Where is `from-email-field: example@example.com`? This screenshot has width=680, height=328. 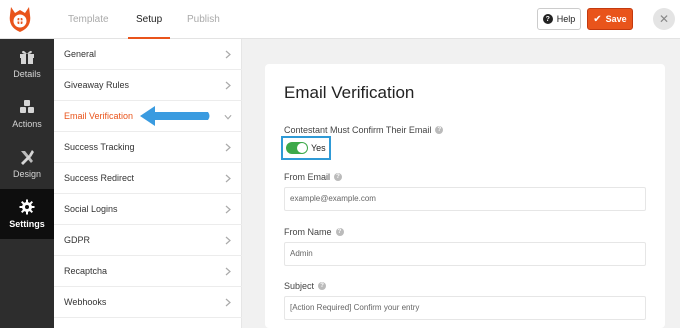
from-email-field: example@example.com is located at coordinates (465, 199).